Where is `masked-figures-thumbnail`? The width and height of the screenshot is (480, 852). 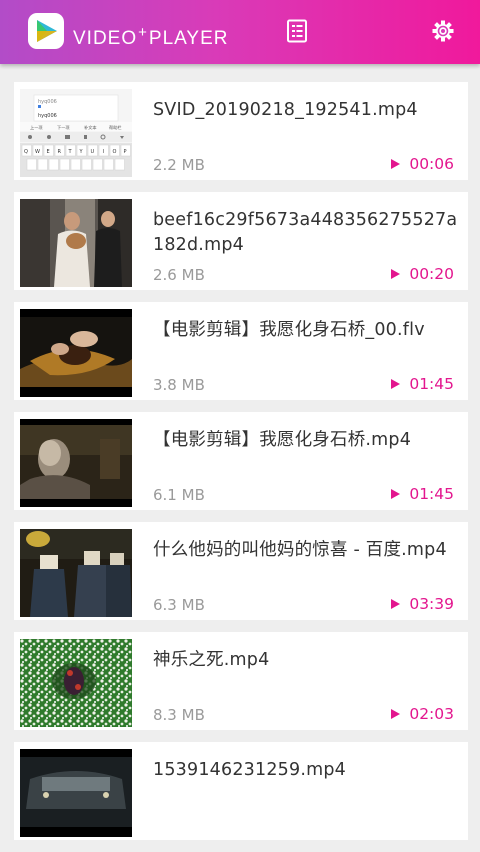 masked-figures-thumbnail is located at coordinates (76, 573).